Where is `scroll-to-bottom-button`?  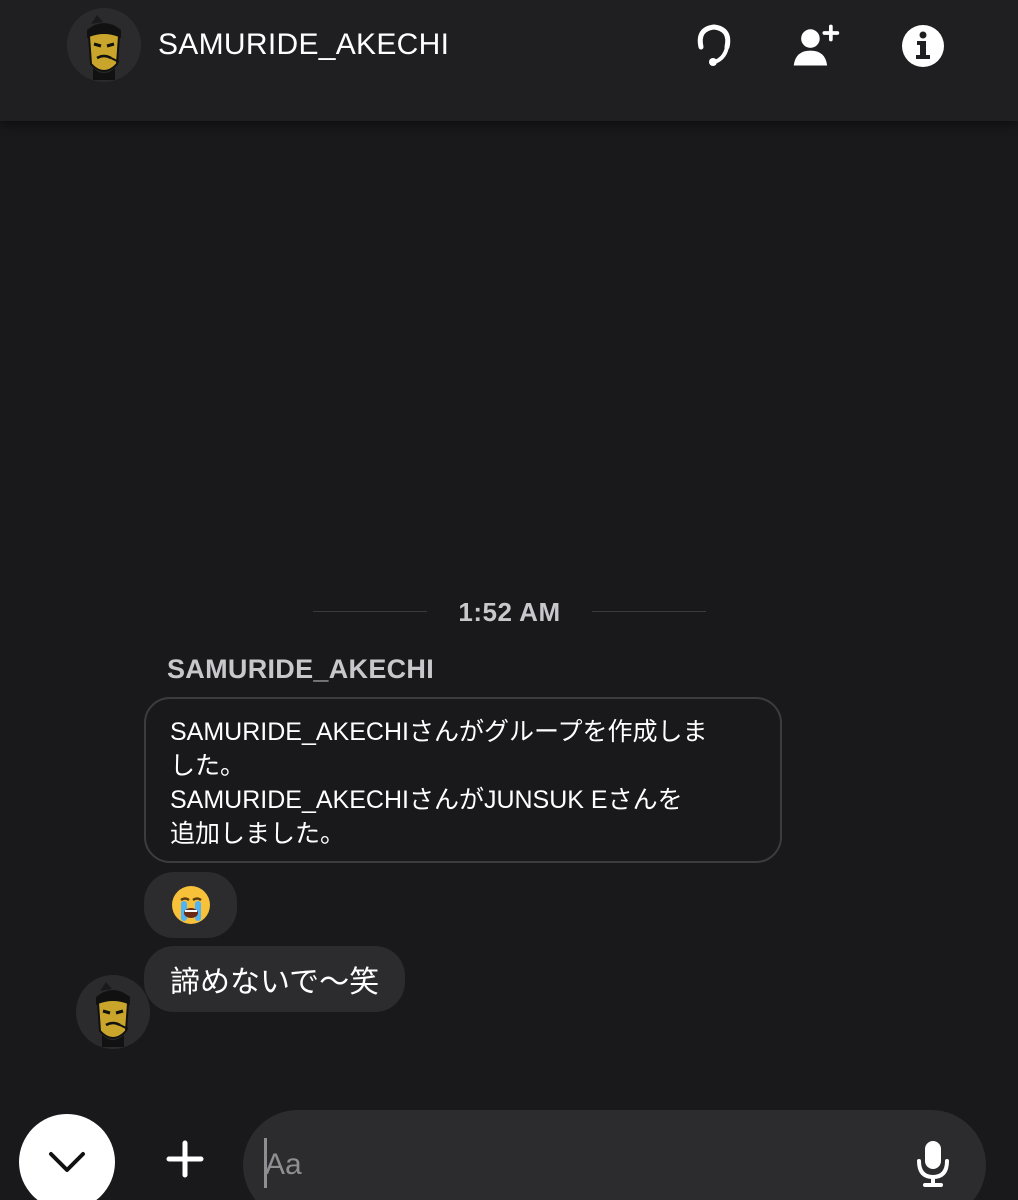
scroll-to-bottom-button is located at coordinates (67, 1157).